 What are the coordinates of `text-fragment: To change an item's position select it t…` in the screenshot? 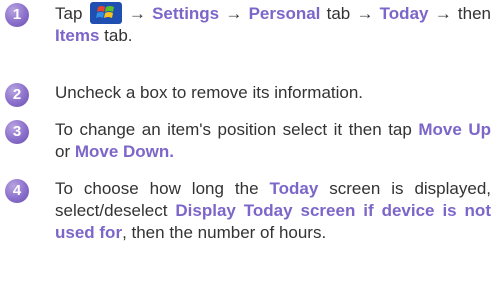 It's located at (237, 129).